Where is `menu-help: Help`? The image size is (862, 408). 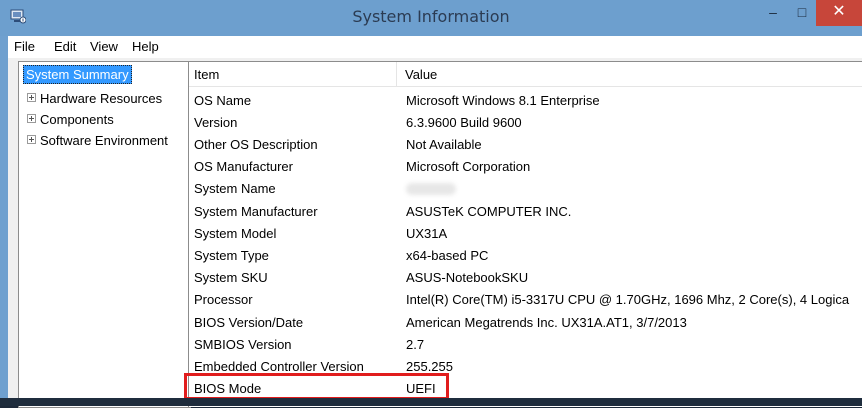 menu-help: Help is located at coordinates (145, 46).